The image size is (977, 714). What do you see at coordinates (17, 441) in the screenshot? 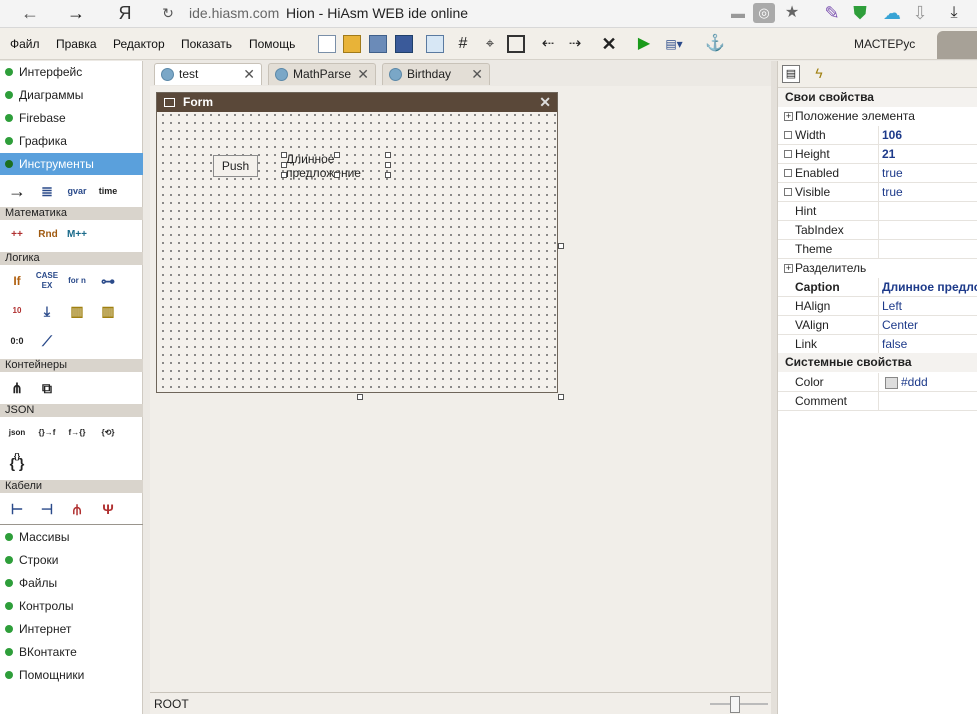
I see `json-component-icon: json {}` at bounding box center [17, 441].